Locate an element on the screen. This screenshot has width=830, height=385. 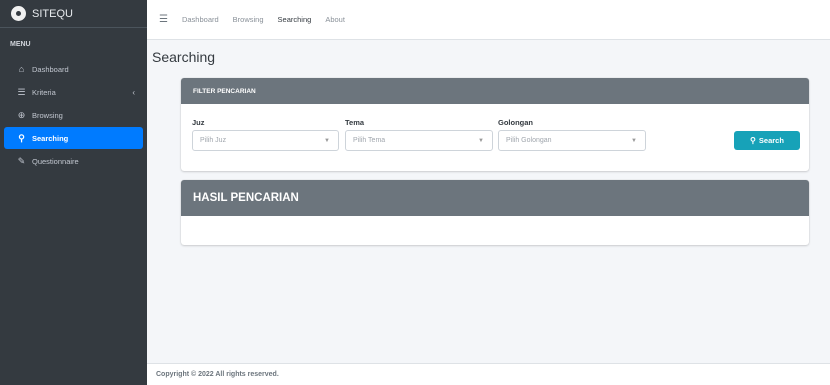
sidebar-item-kriteria: ☰ Kriteria ‹ is located at coordinates (73, 92).